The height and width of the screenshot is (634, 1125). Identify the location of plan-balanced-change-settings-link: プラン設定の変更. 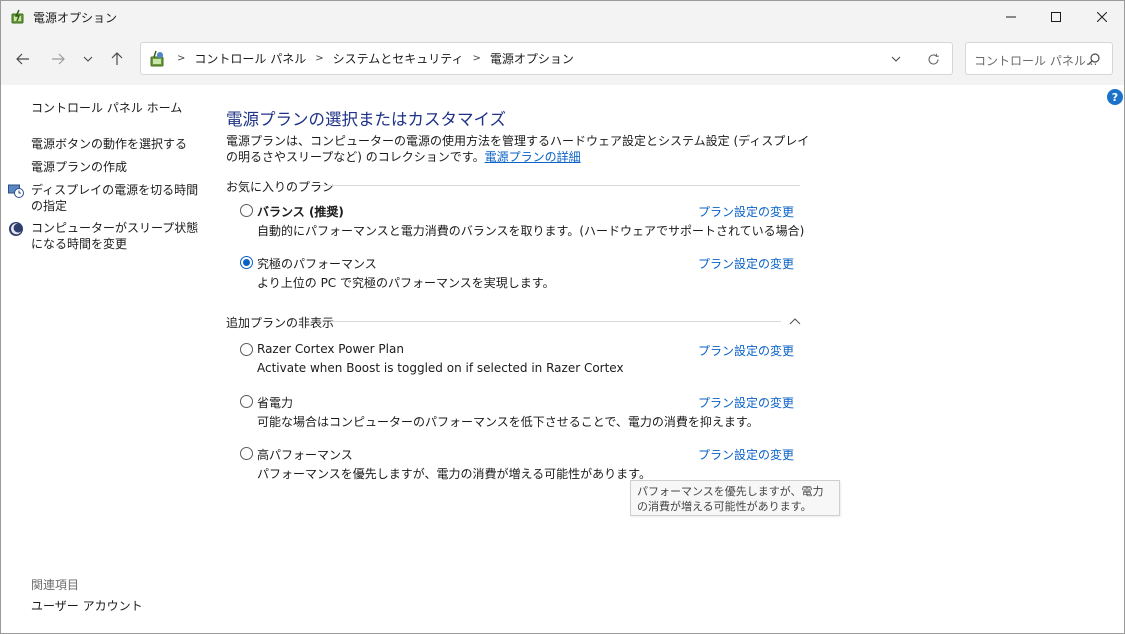
(746, 211).